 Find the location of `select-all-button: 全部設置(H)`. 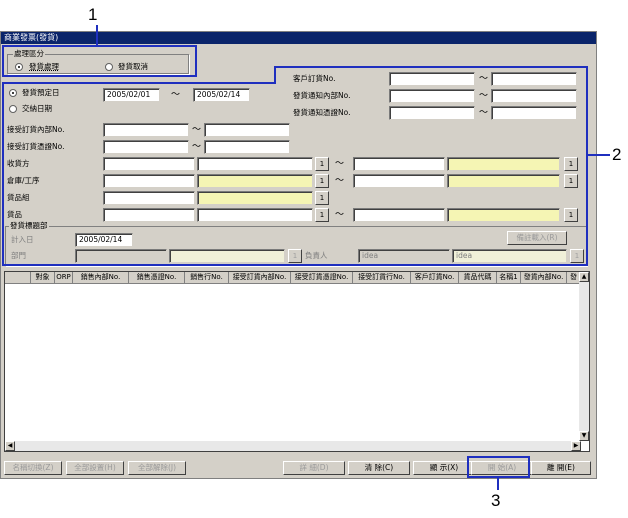

select-all-button: 全部設置(H) is located at coordinates (95, 468).